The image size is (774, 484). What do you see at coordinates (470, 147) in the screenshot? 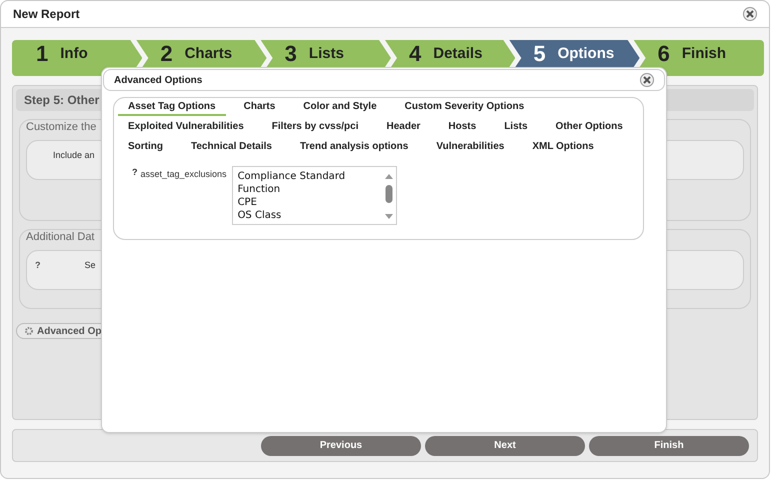
I see `options-tab: Vulnerabilities` at bounding box center [470, 147].